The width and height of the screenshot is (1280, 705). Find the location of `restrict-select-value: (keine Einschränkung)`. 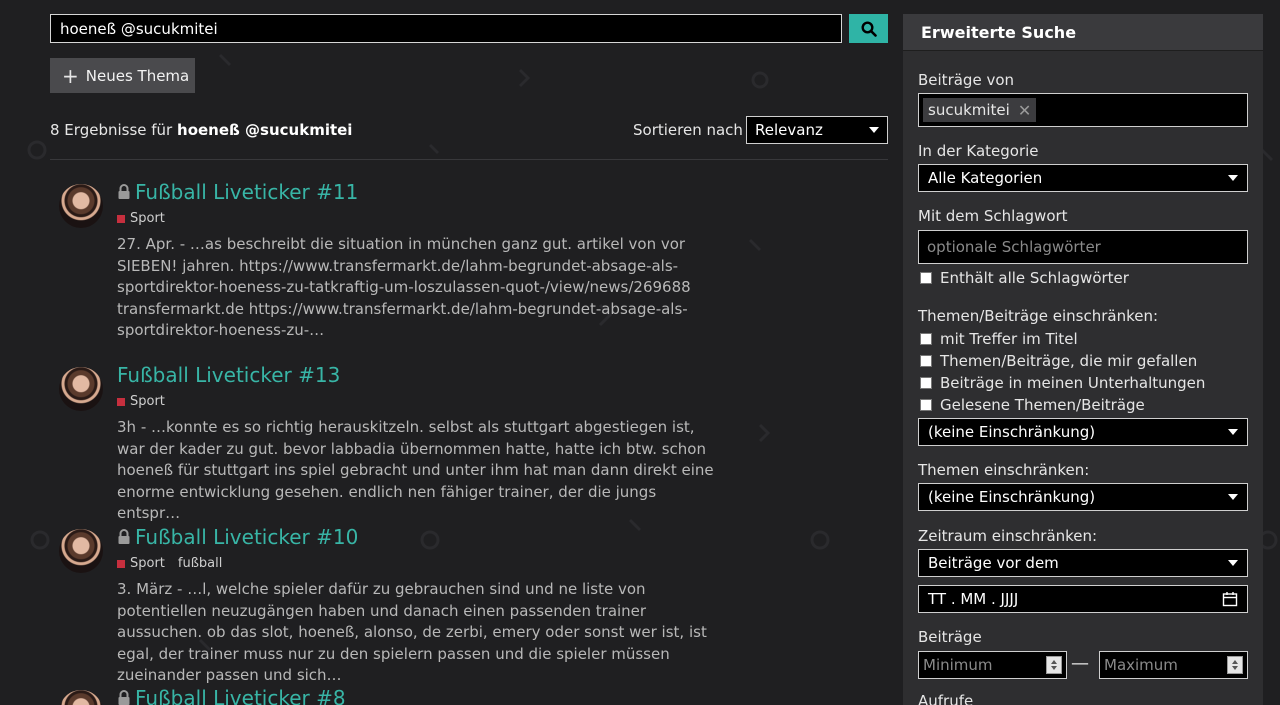

restrict-select-value: (keine Einschränkung) is located at coordinates (1012, 432).